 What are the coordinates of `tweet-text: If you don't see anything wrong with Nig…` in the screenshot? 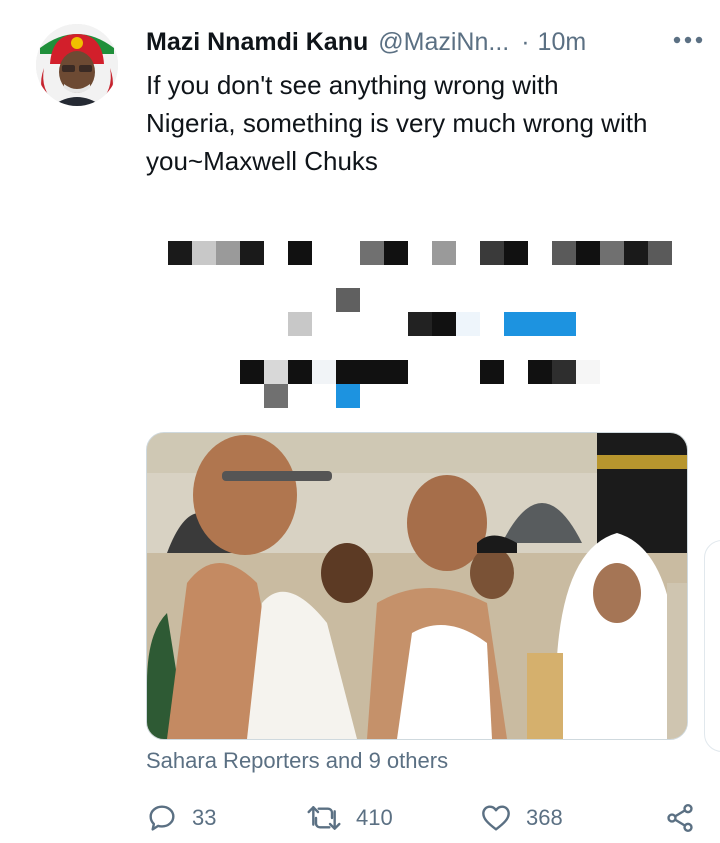 It's located at (397, 123).